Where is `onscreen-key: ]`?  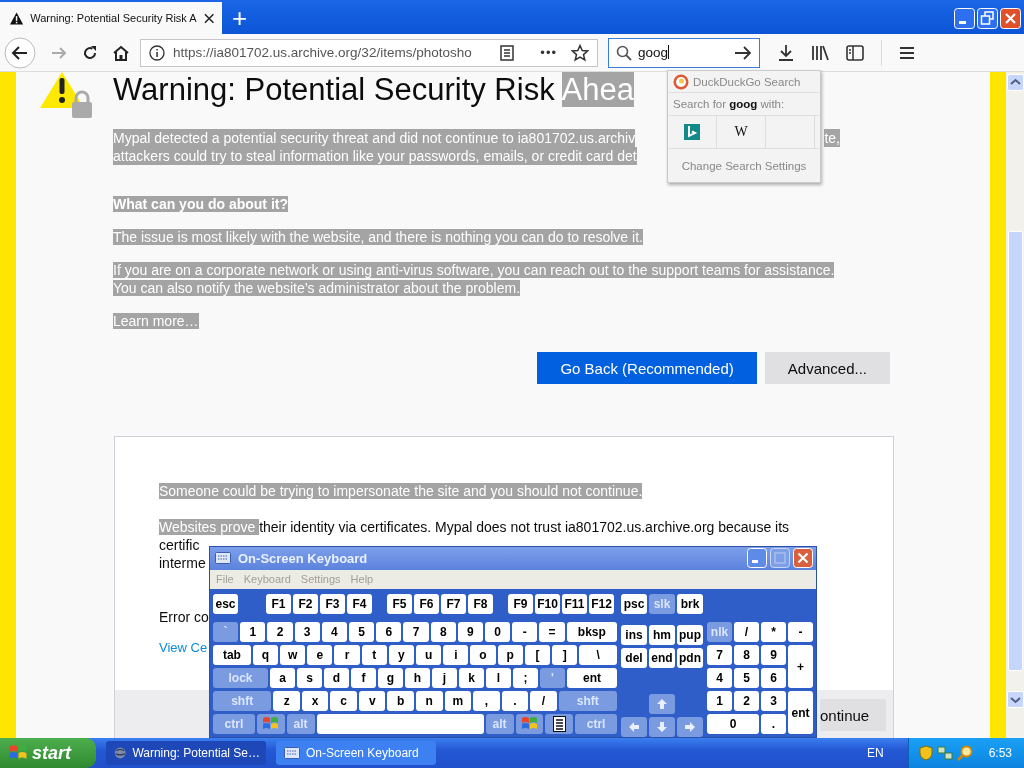
onscreen-key: ] is located at coordinates (565, 655).